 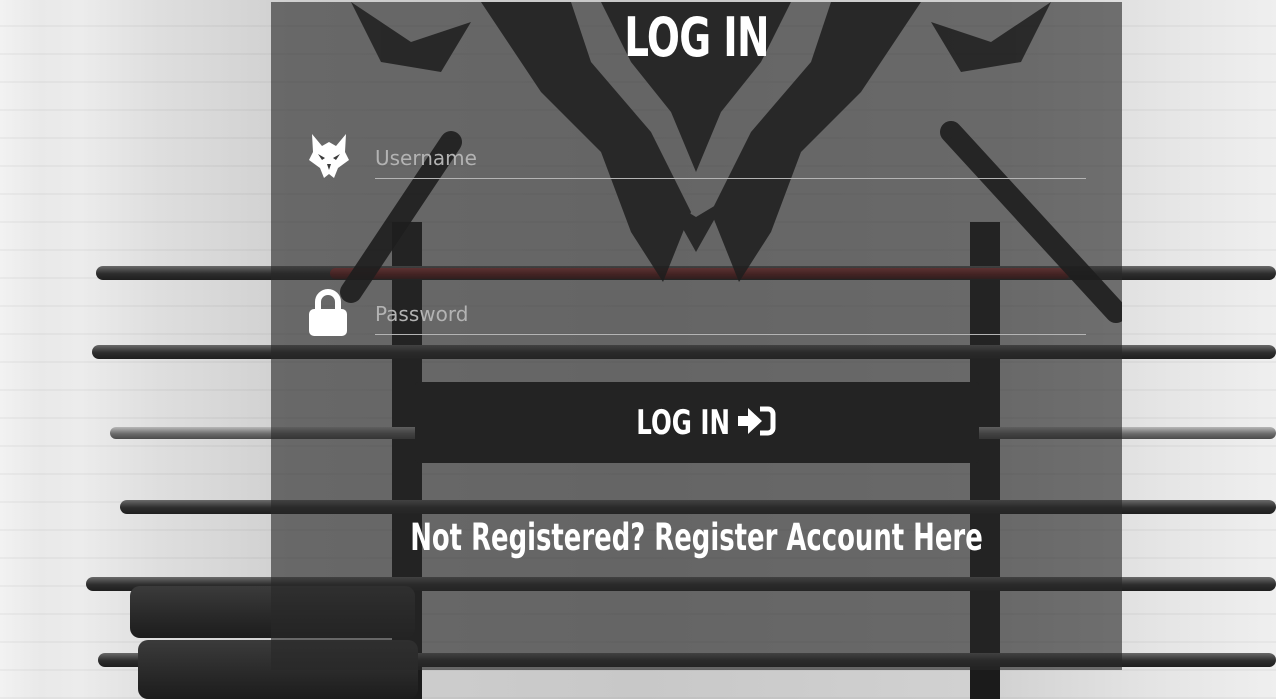 What do you see at coordinates (328, 312) in the screenshot?
I see `lock-icon` at bounding box center [328, 312].